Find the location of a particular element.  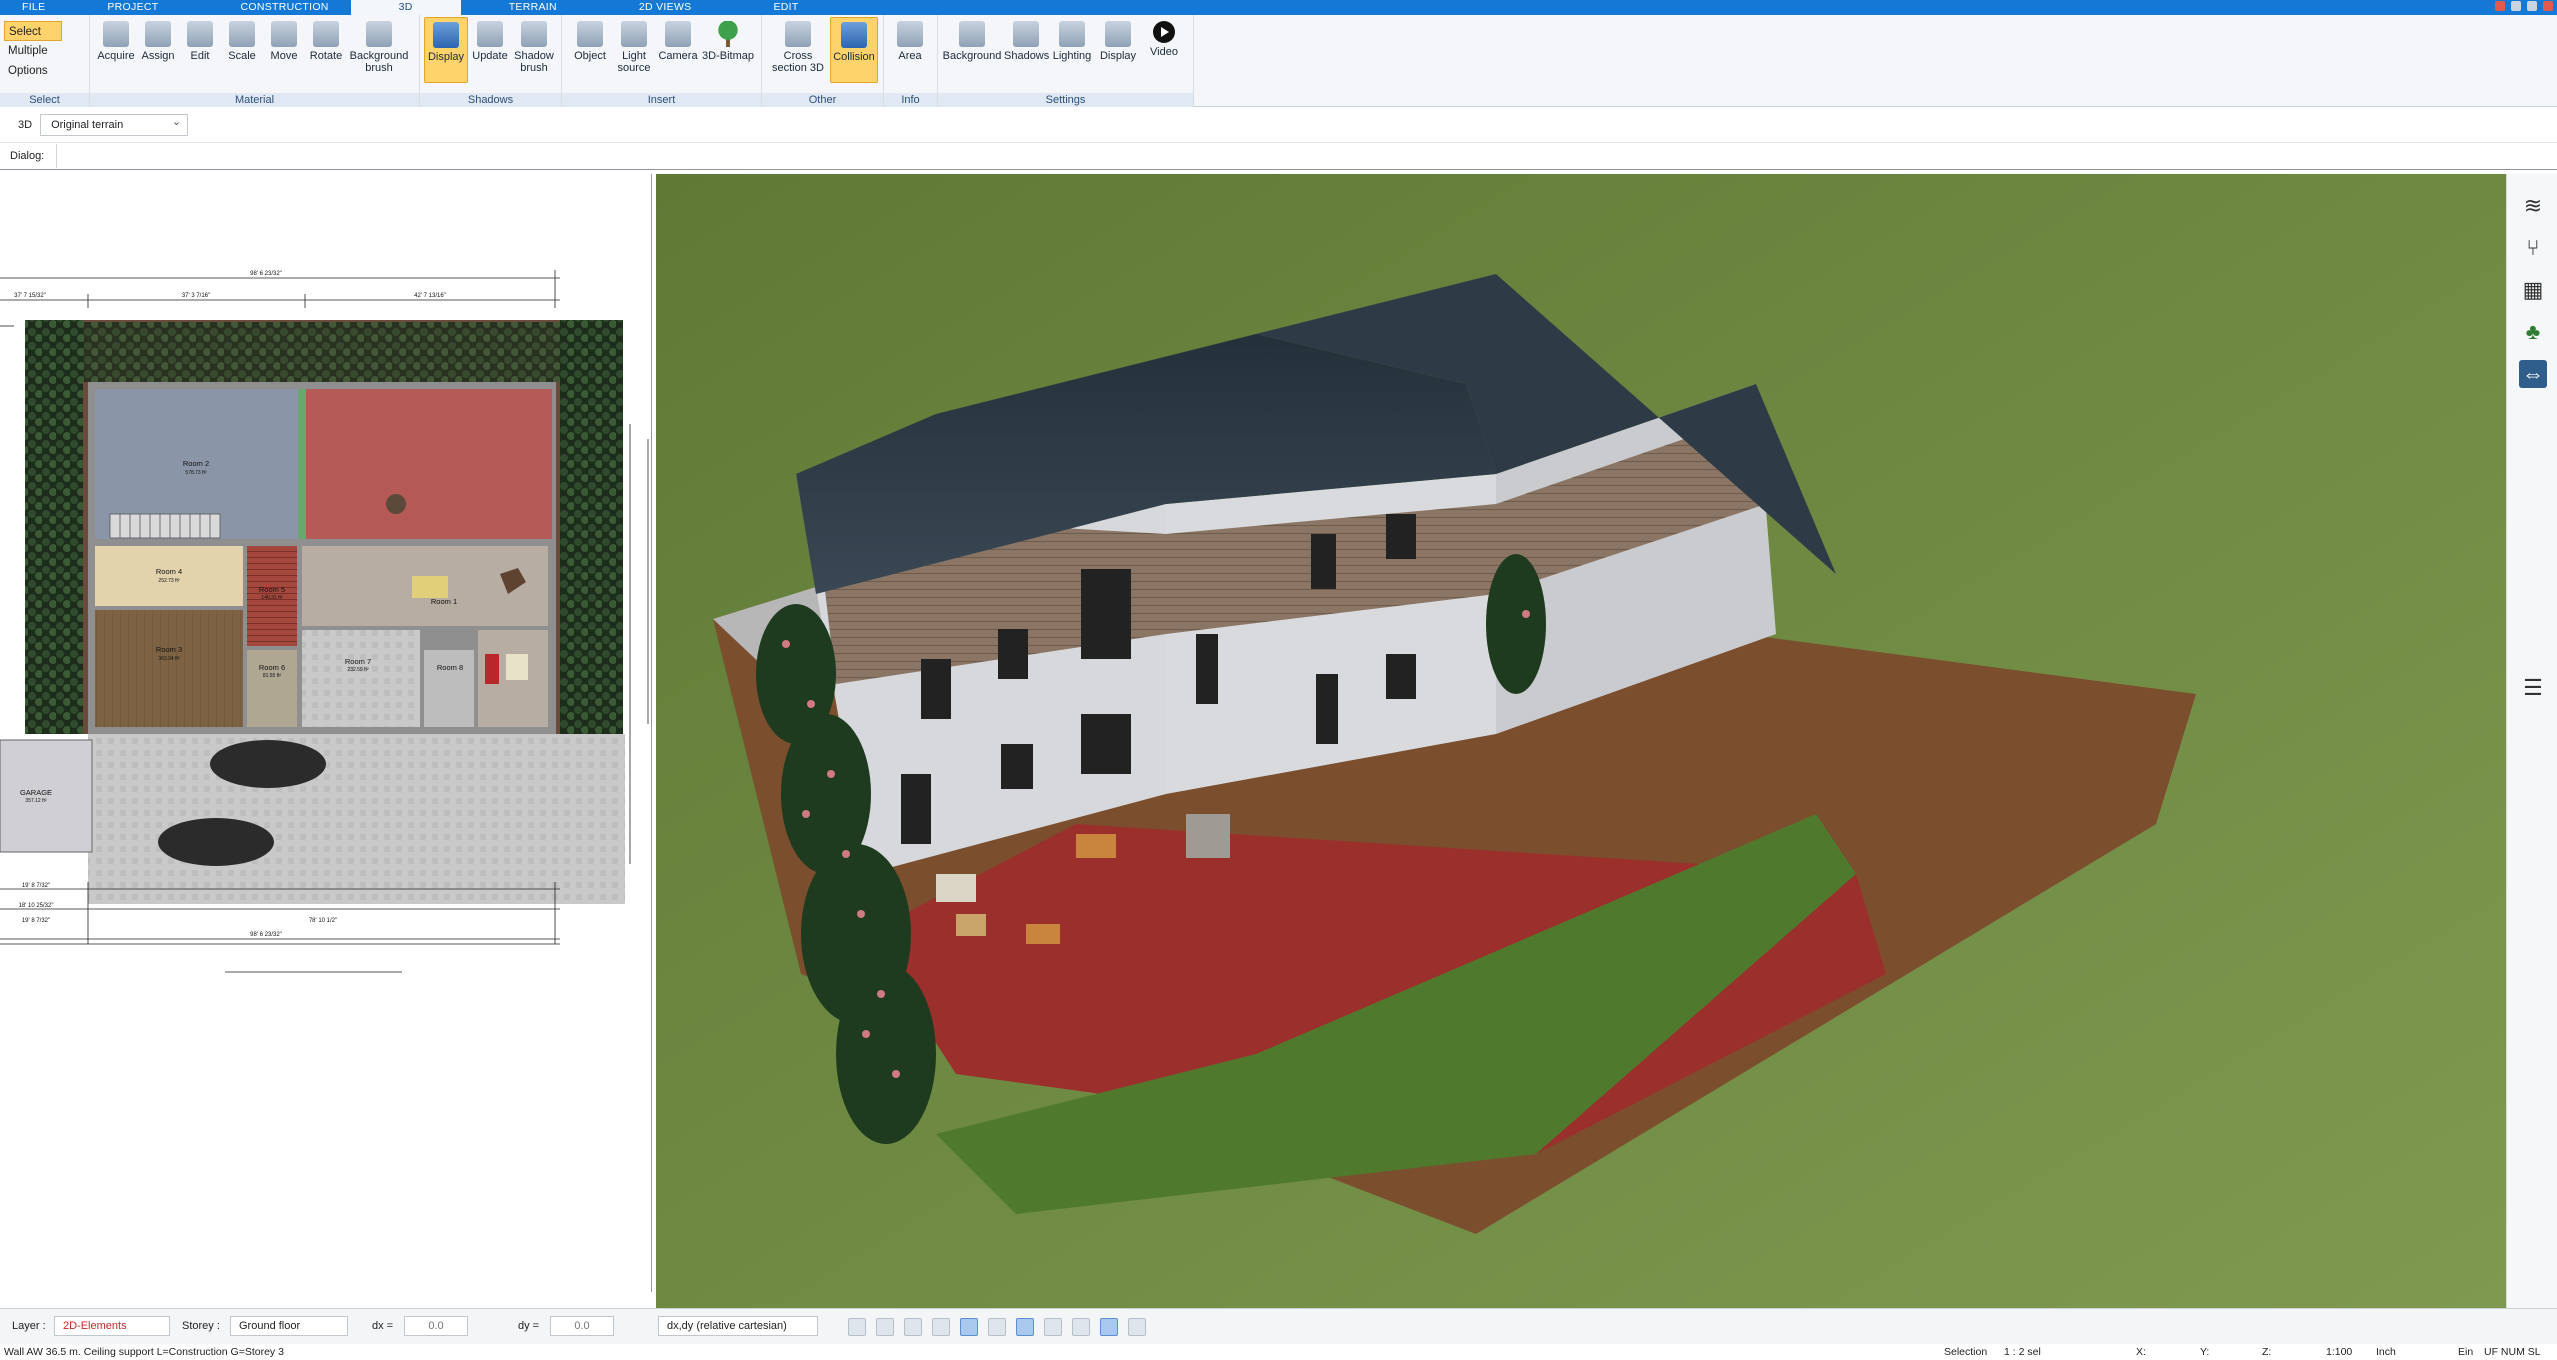

info-group: Area Info is located at coordinates (911, 61).